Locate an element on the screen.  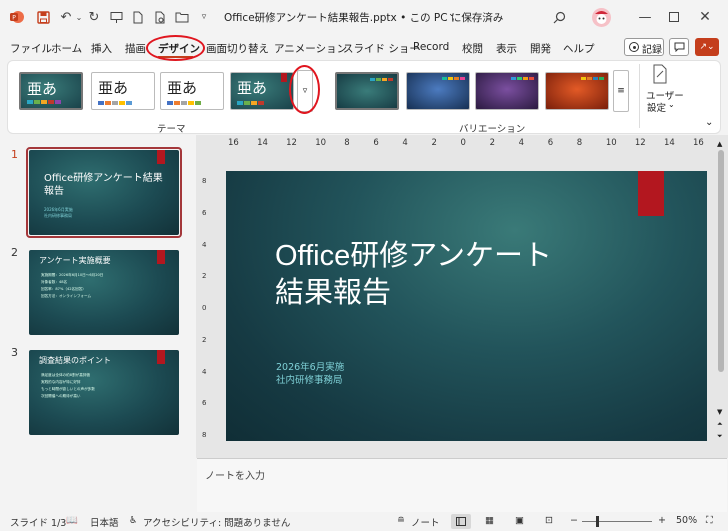
scroll-up-icon: ▲ is located at coordinates (719, 144).